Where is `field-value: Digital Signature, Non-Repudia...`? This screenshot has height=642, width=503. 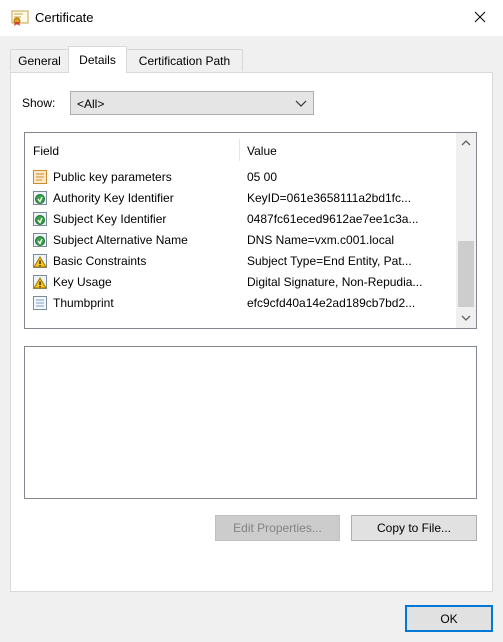
field-value: Digital Signature, Non-Repudia... is located at coordinates (335, 282).